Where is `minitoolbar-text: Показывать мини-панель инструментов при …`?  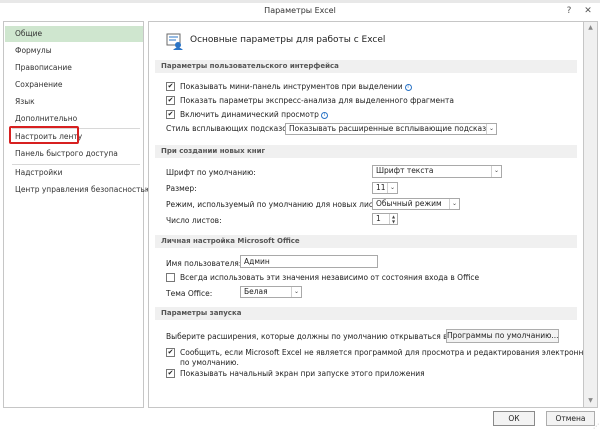 minitoolbar-text: Показывать мини-панель инструментов при … is located at coordinates (291, 86).